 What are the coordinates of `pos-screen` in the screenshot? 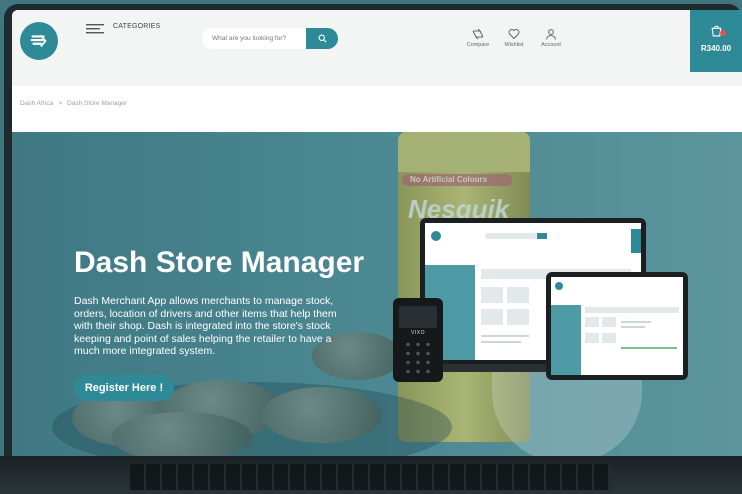 It's located at (418, 317).